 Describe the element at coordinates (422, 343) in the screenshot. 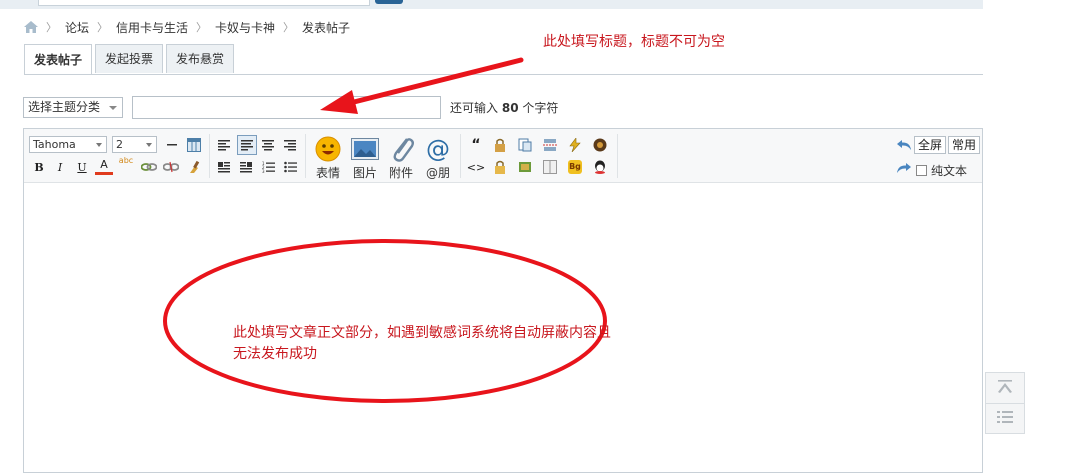

I see `body-annotation: 此处填写文章正文部分，如遇到敏感词系统将自动屏蔽内容且无法发布成功` at that location.